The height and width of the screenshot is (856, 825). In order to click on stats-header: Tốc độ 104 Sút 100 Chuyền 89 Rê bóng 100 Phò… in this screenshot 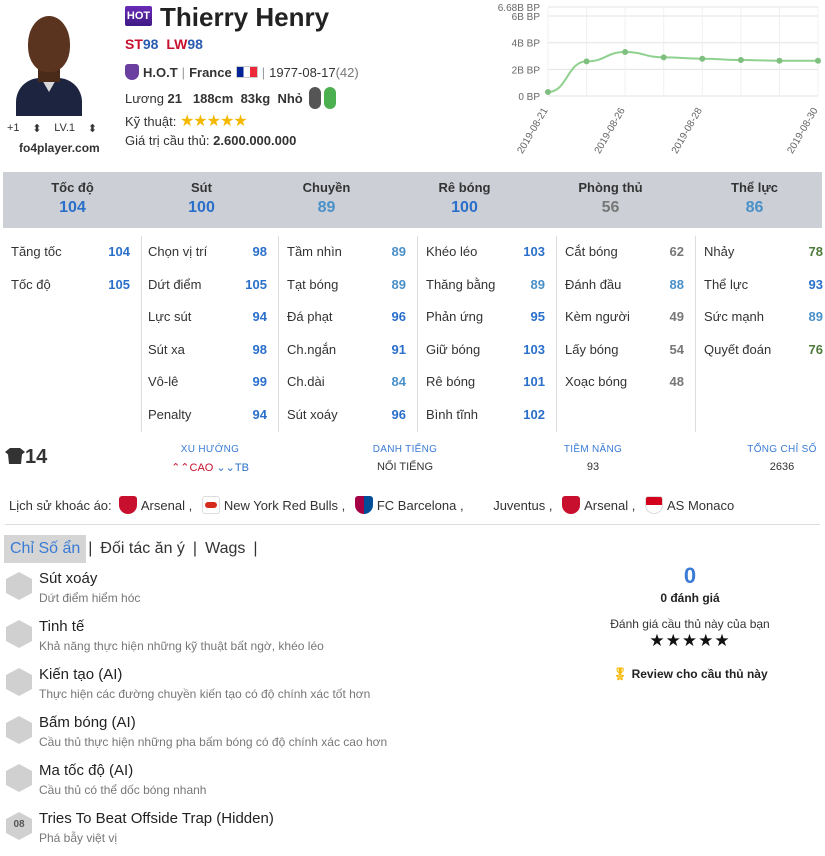, I will do `click(412, 200)`.